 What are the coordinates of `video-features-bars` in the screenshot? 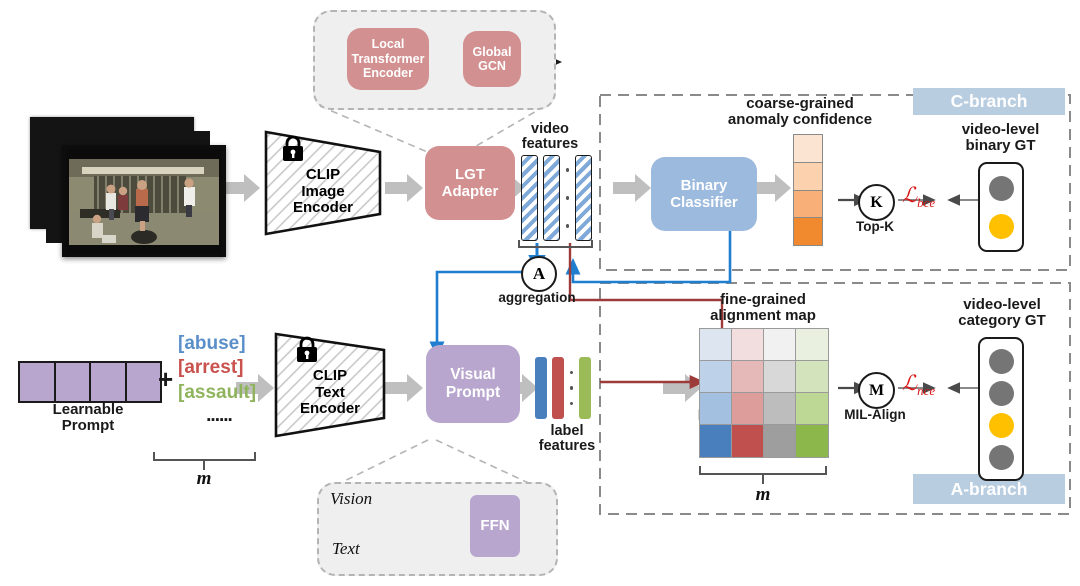 It's located at (557, 198).